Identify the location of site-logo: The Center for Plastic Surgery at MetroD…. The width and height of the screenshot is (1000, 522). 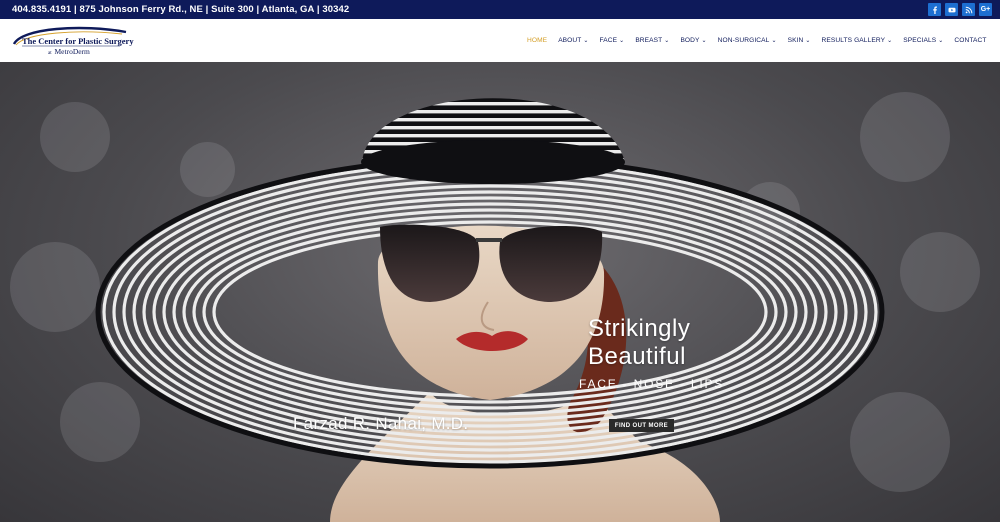
(73, 41).